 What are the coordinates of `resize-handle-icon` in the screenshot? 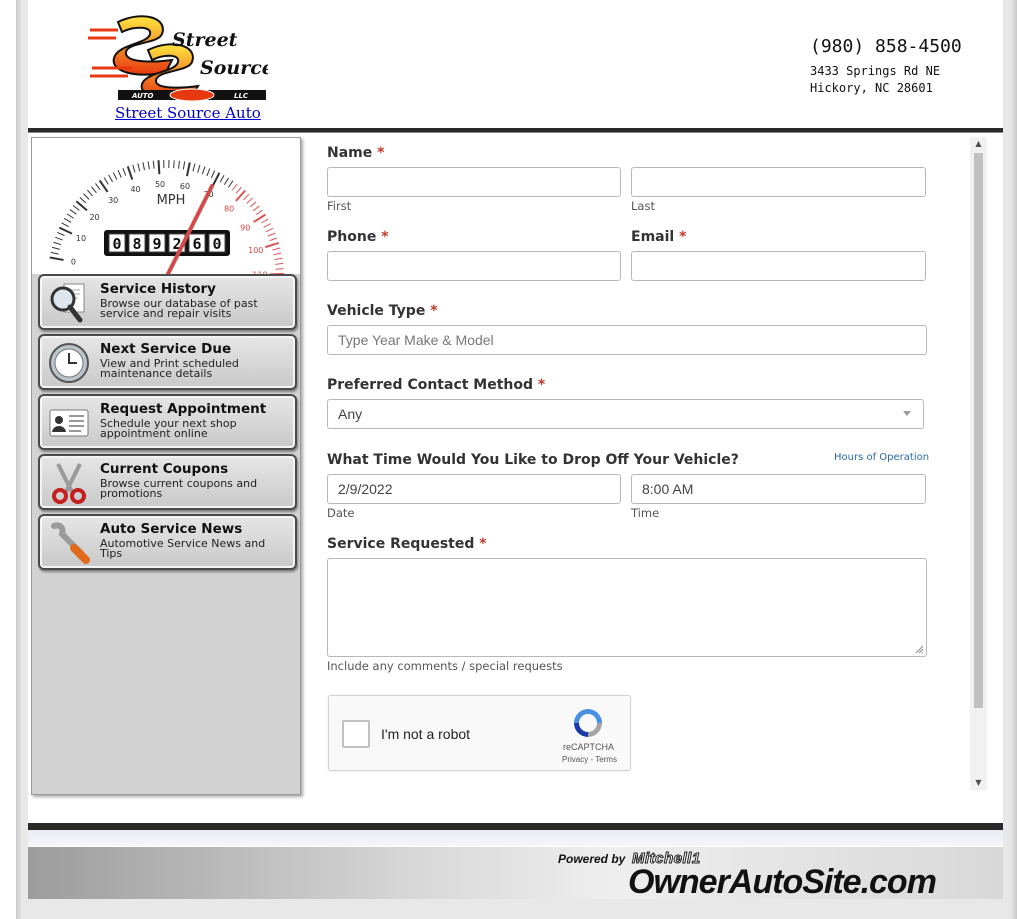 It's located at (919, 649).